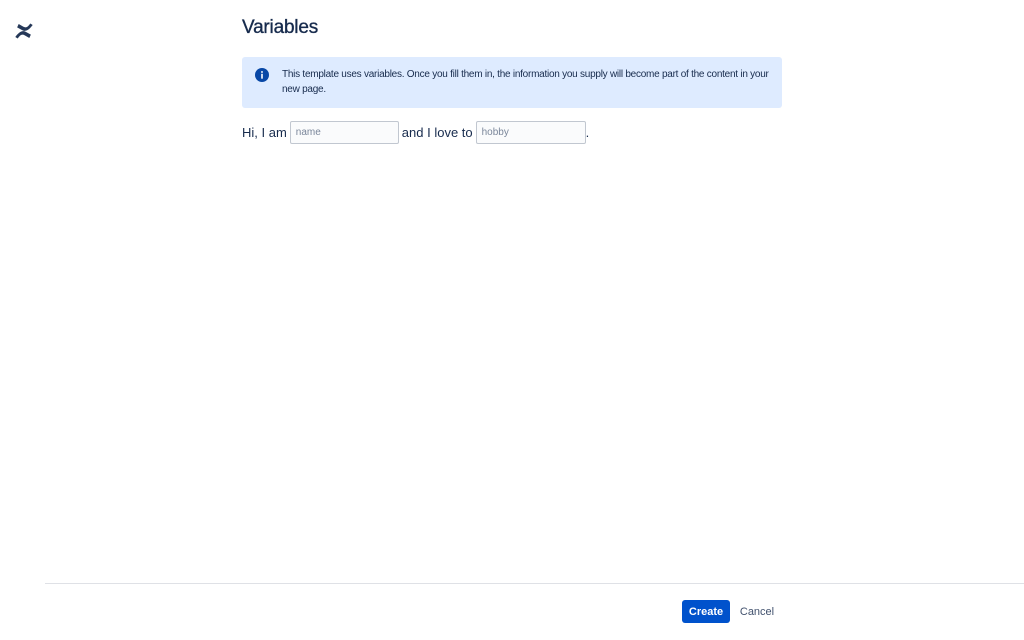 This screenshot has height=640, width=1024. Describe the element at coordinates (587, 132) in the screenshot. I see `sentence-suffix: .` at that location.